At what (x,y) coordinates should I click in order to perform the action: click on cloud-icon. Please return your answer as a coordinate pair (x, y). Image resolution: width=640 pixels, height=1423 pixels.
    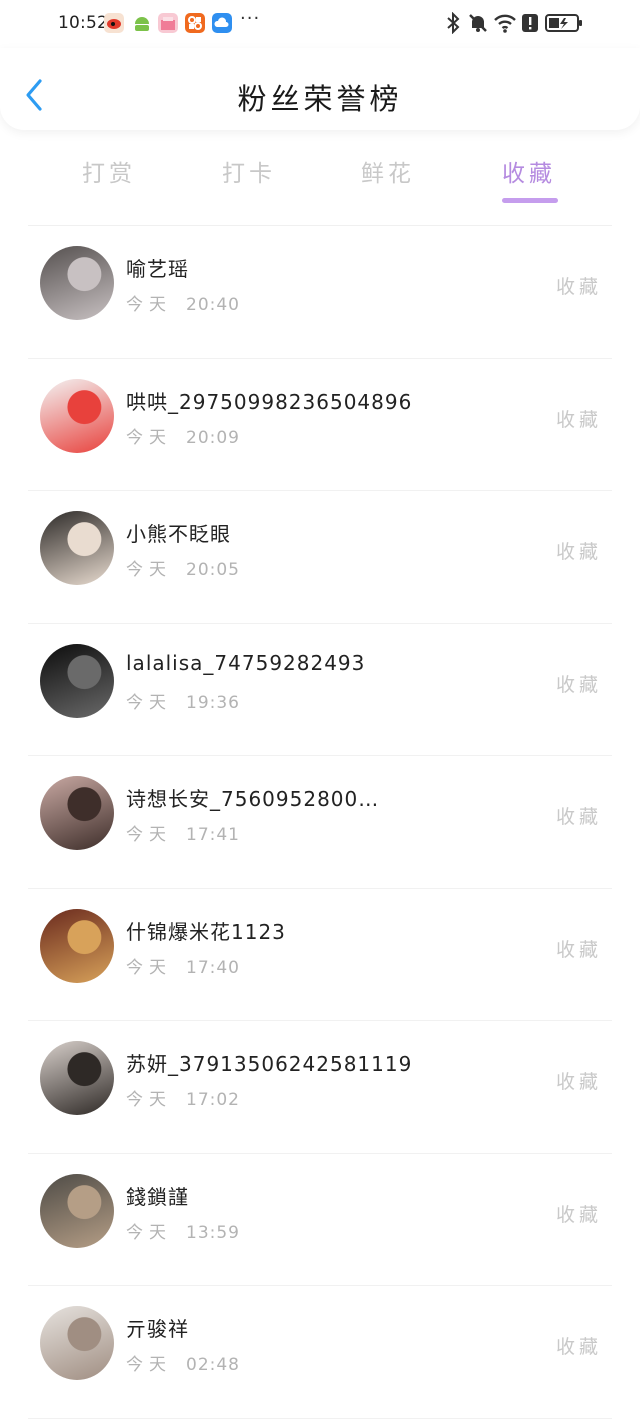
    Looking at the image, I should click on (222, 23).